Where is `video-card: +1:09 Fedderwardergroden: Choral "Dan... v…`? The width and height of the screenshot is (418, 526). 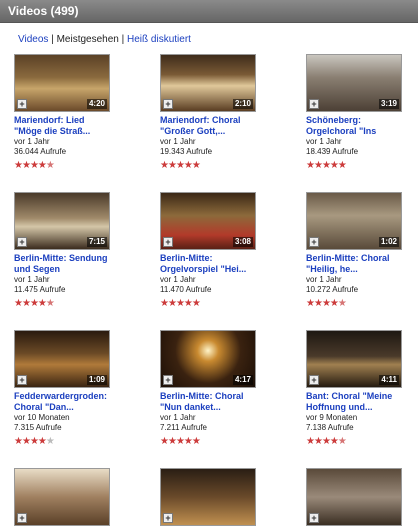 video-card: +1:09 Fedderwardergroden: Choral "Dan... v… is located at coordinates (69, 388).